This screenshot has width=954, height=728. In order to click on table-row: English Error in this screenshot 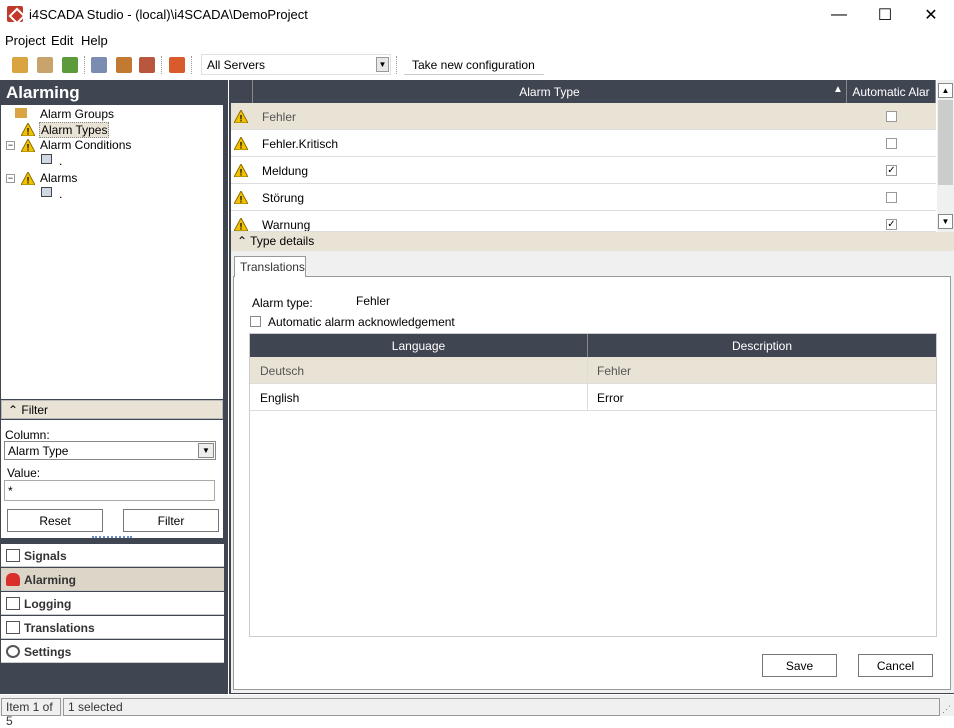, I will do `click(593, 397)`.